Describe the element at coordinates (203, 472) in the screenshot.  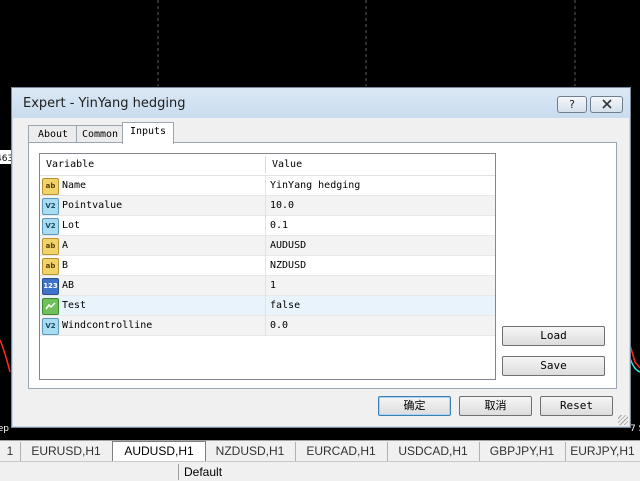
I see `profile-status: Default` at that location.